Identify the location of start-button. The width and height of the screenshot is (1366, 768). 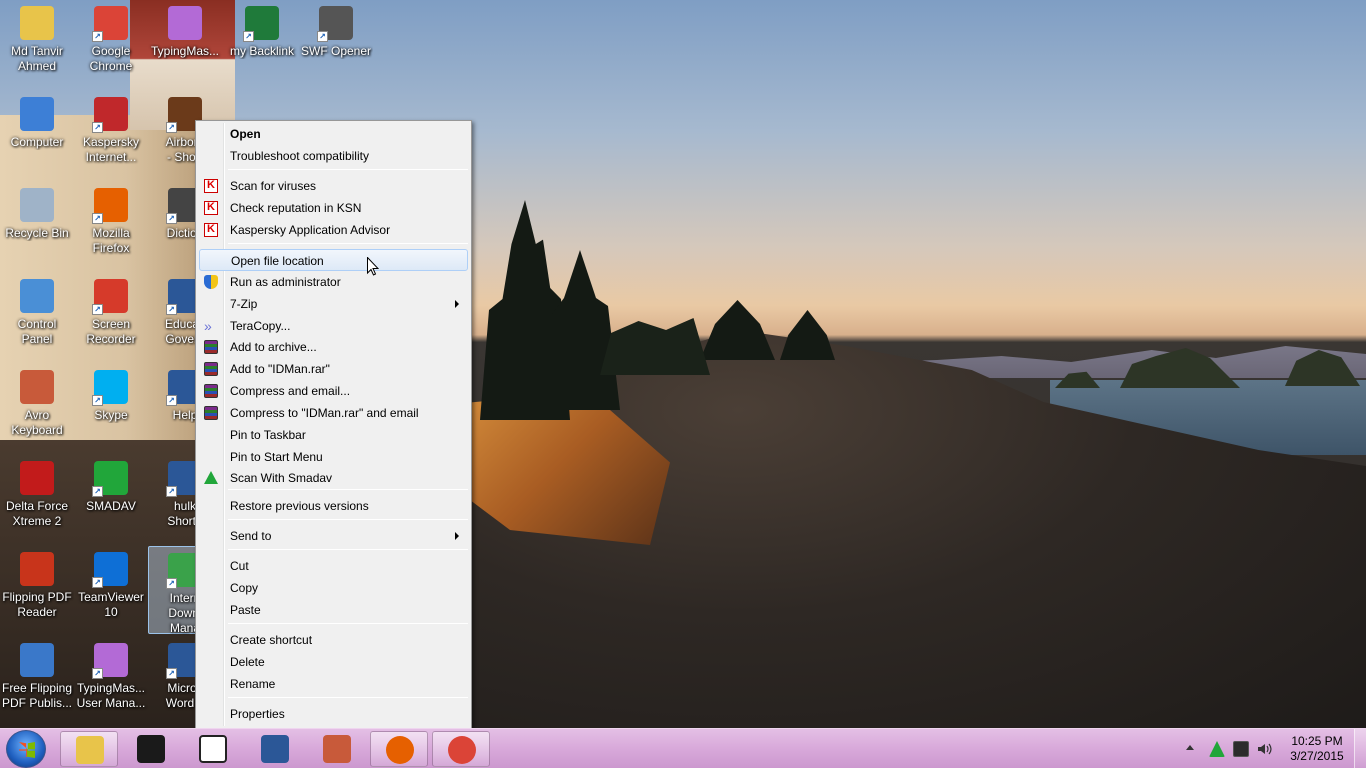
(26, 749).